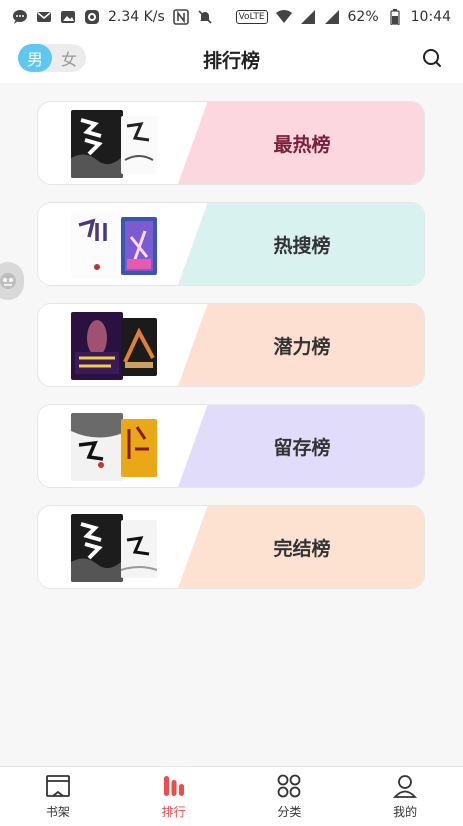  What do you see at coordinates (8, 281) in the screenshot?
I see `assistant-face-icon` at bounding box center [8, 281].